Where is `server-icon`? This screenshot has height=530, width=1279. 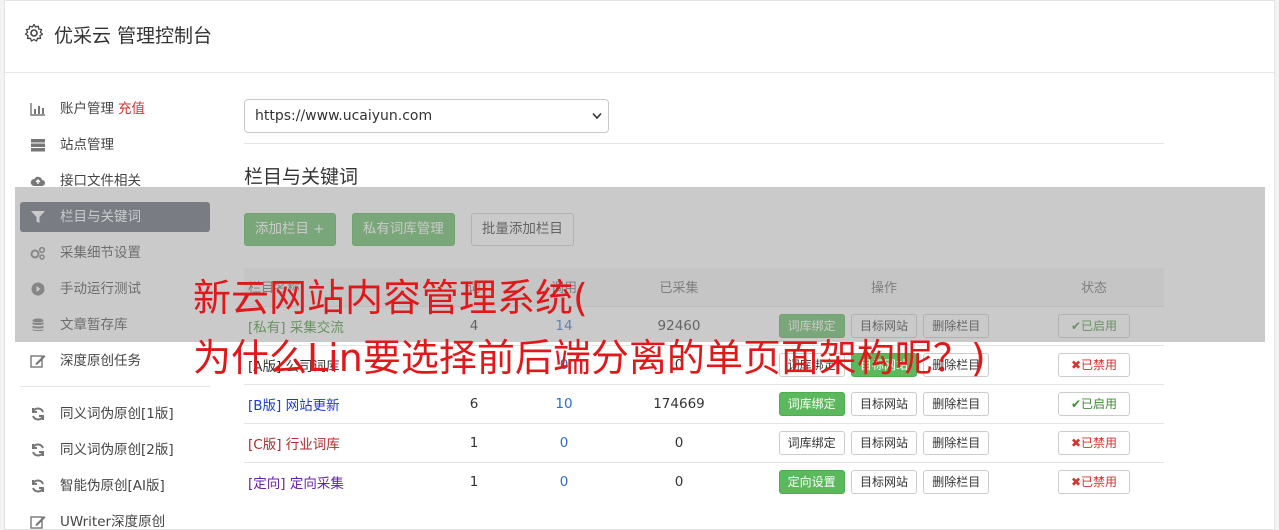
server-icon is located at coordinates (38, 145).